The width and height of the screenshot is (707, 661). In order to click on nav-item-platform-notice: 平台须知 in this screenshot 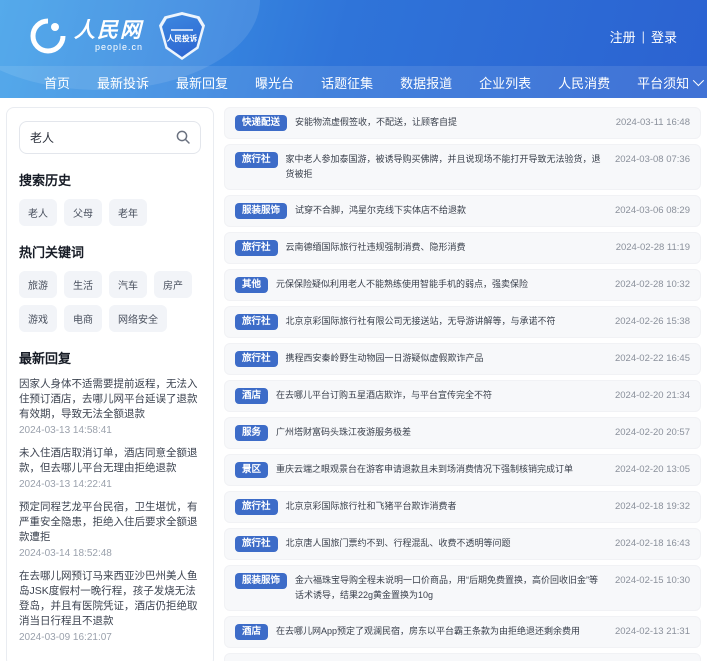, I will do `click(671, 82)`.